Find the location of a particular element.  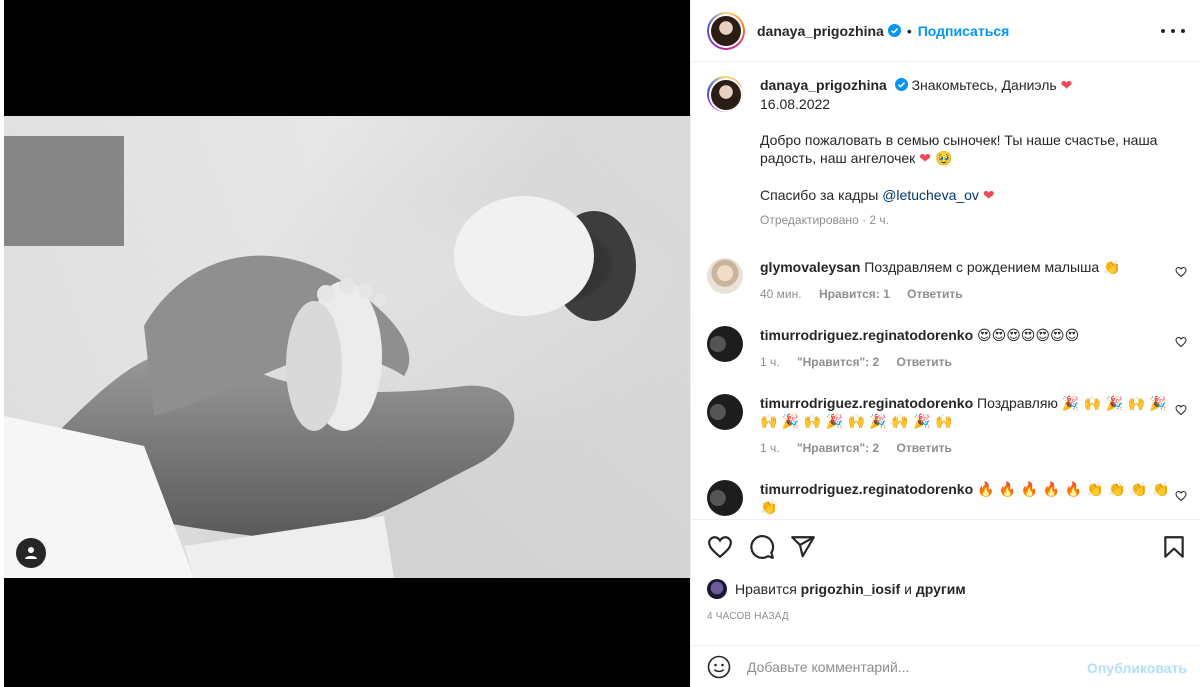

caption-edited-meta: Отредактировано · 2 ч. is located at coordinates (824, 220).